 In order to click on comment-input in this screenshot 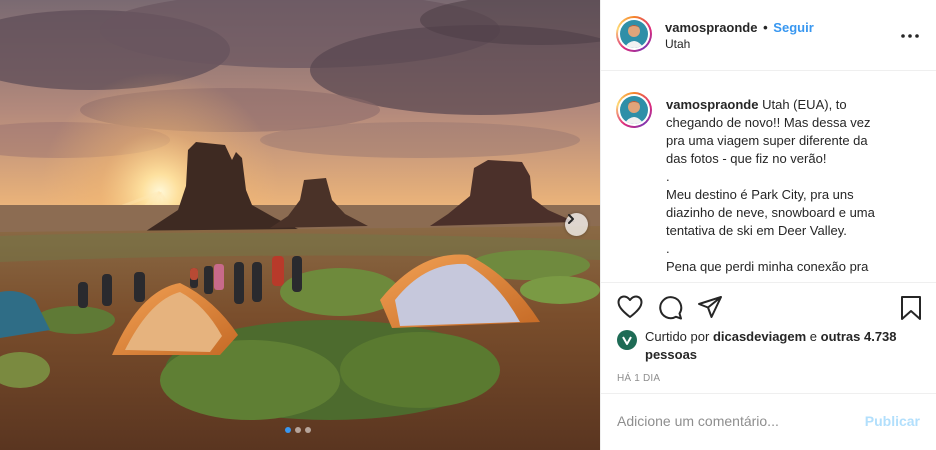, I will do `click(732, 421)`.